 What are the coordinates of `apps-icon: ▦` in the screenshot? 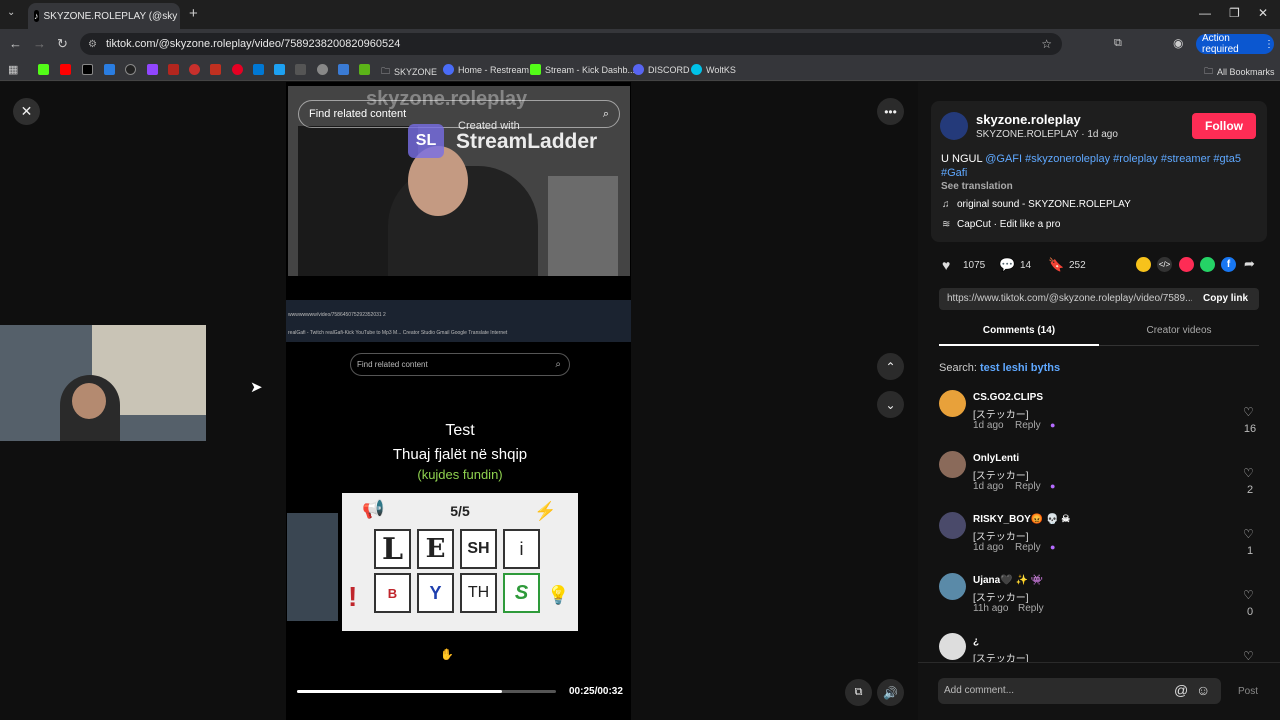 It's located at (13, 69).